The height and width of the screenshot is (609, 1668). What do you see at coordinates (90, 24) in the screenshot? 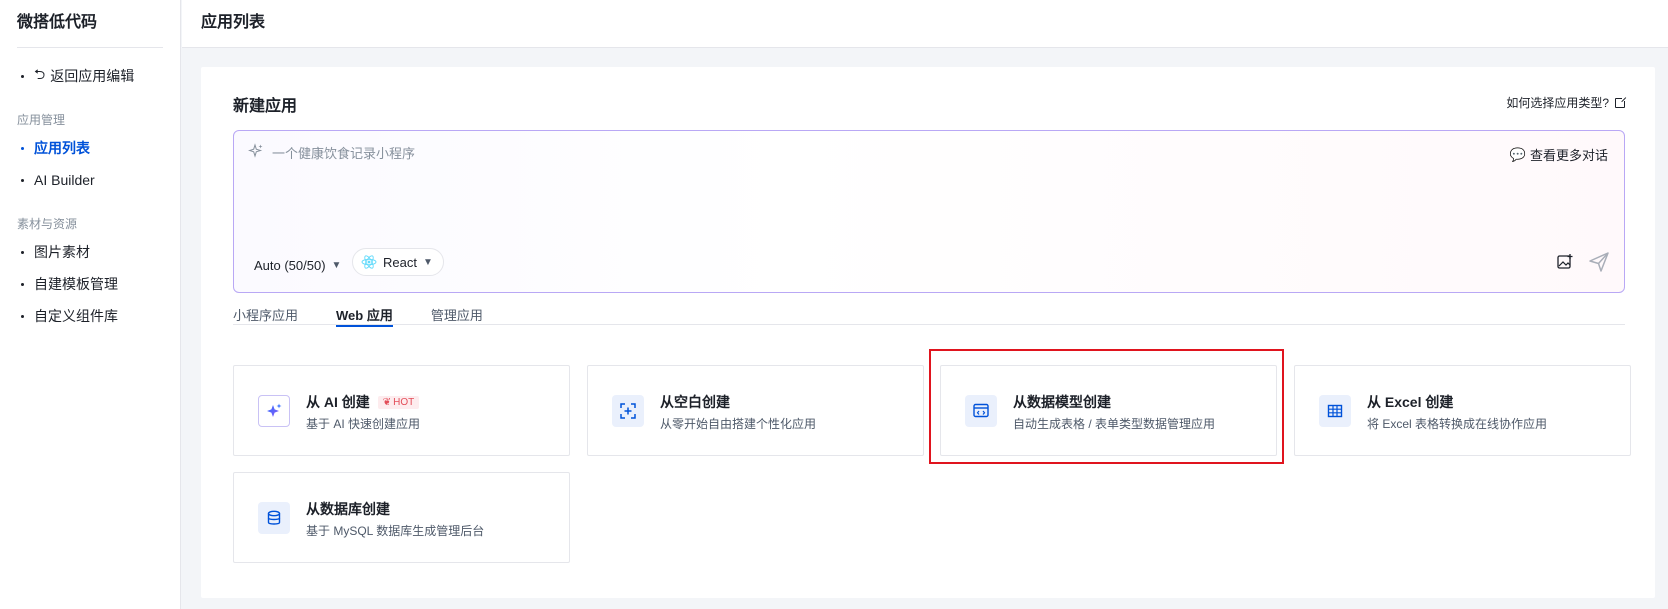
I see `brand-title: 微搭低代码` at bounding box center [90, 24].